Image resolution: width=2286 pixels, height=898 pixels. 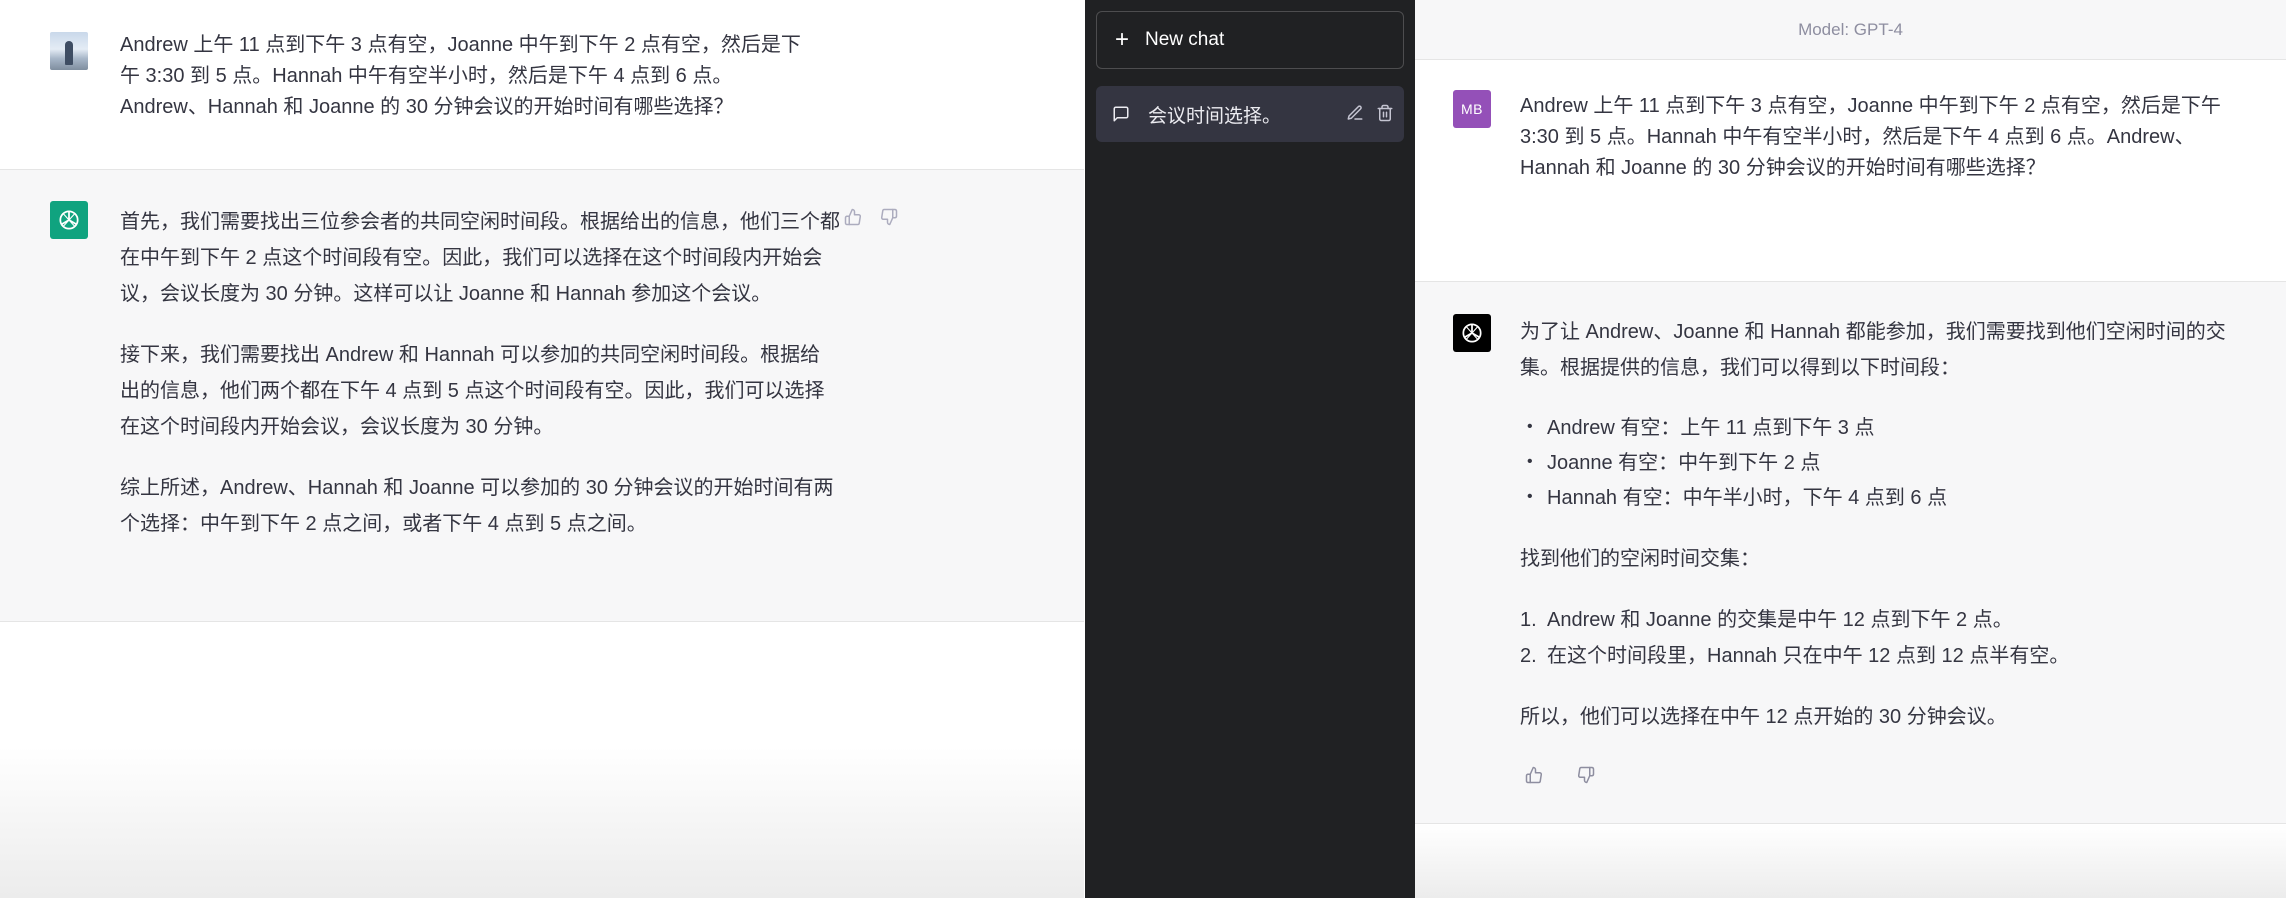 I want to click on sidebar: + New chat 会议时间选择。, so click(x=1250, y=449).